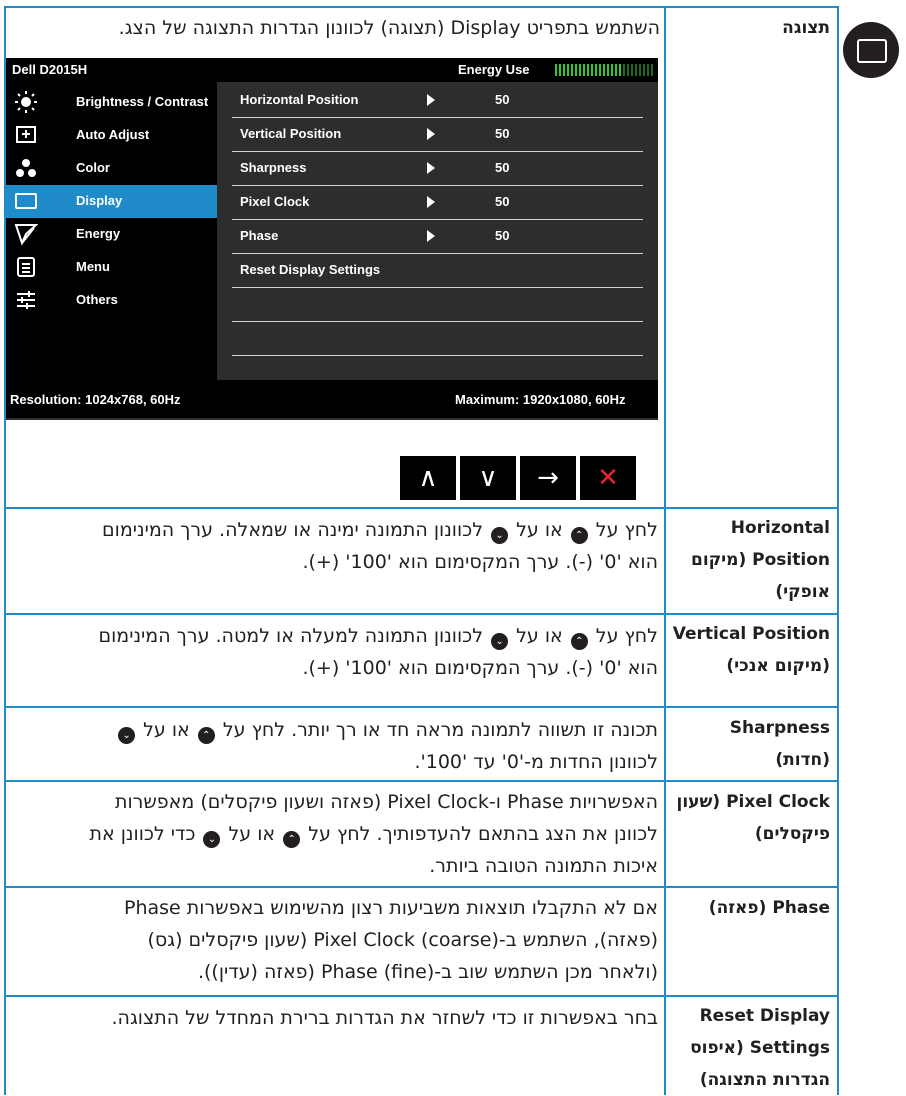  What do you see at coordinates (437, 237) in the screenshot?
I see `osd-sub-phase: Phase 50` at bounding box center [437, 237].